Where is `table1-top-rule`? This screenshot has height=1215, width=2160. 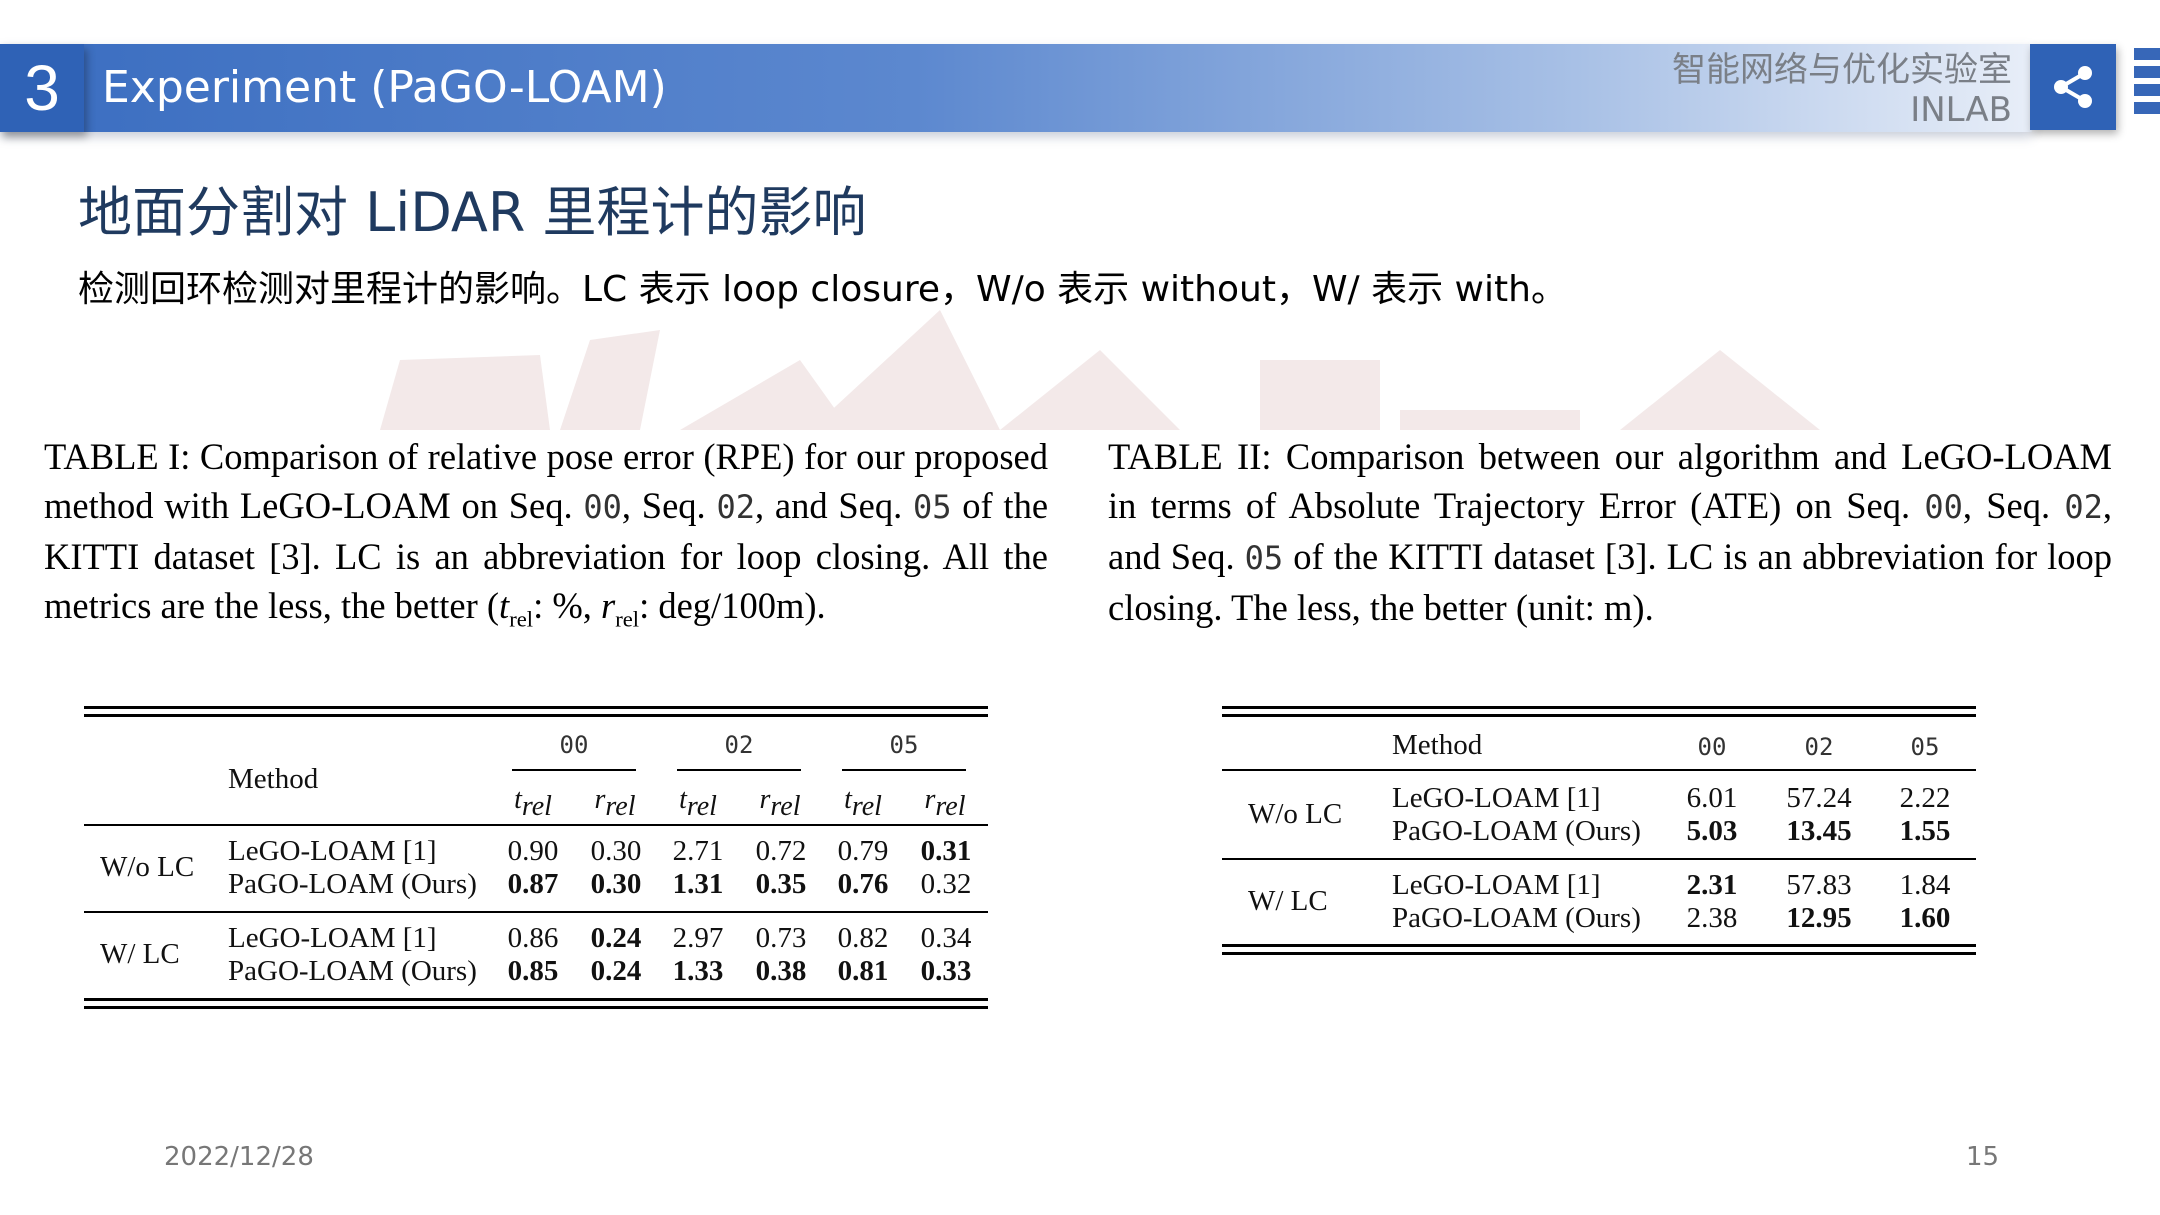
table1-top-rule is located at coordinates (536, 707).